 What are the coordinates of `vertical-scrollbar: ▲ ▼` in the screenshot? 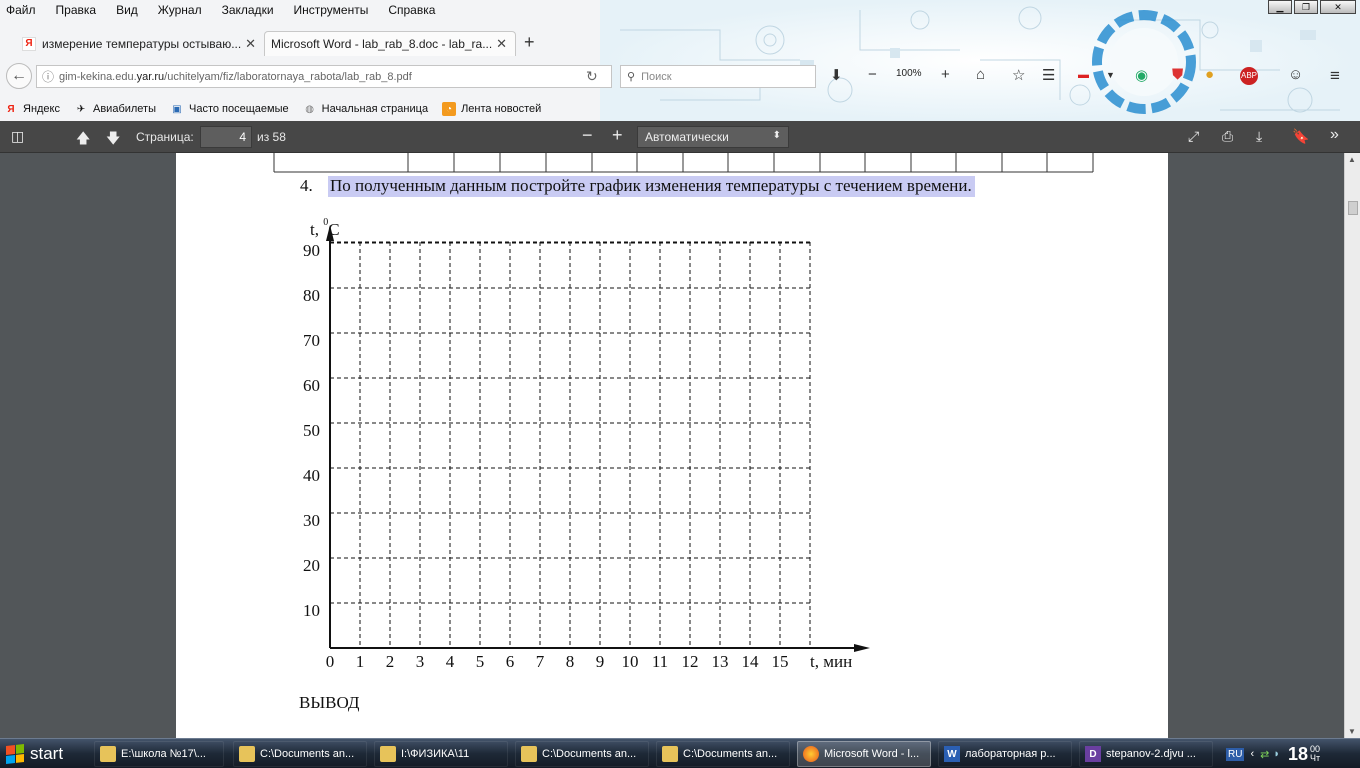 It's located at (1352, 445).